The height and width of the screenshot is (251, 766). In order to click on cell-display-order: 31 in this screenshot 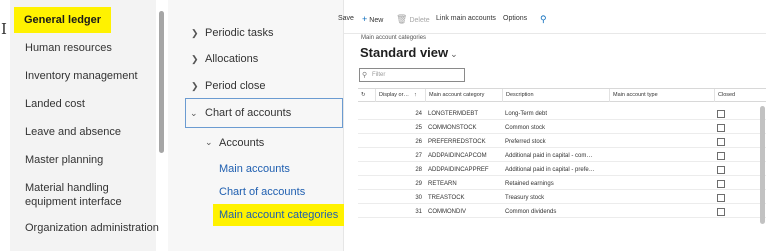, I will do `click(418, 212)`.